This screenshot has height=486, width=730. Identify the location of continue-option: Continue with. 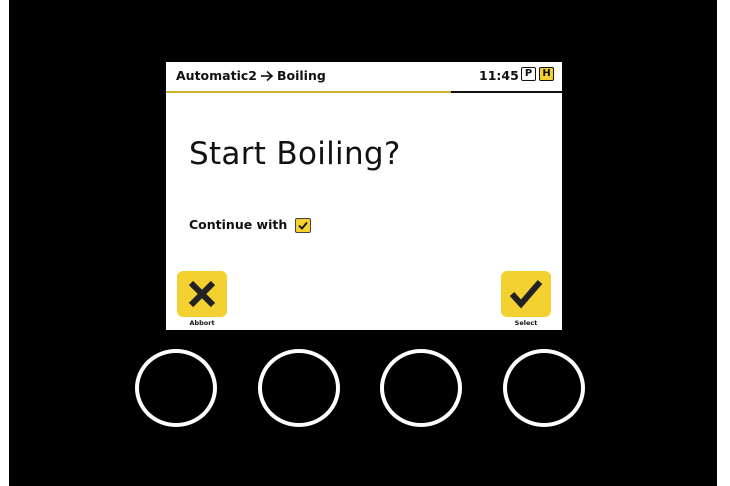
(250, 224).